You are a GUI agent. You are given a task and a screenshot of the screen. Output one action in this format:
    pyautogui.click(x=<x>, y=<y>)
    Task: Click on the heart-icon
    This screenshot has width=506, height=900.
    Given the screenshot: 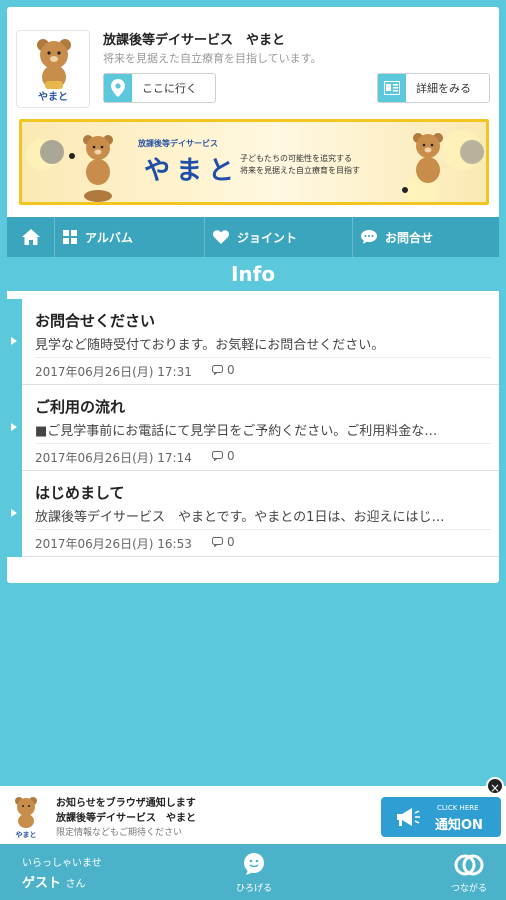 What is the action you would take?
    pyautogui.click(x=221, y=237)
    